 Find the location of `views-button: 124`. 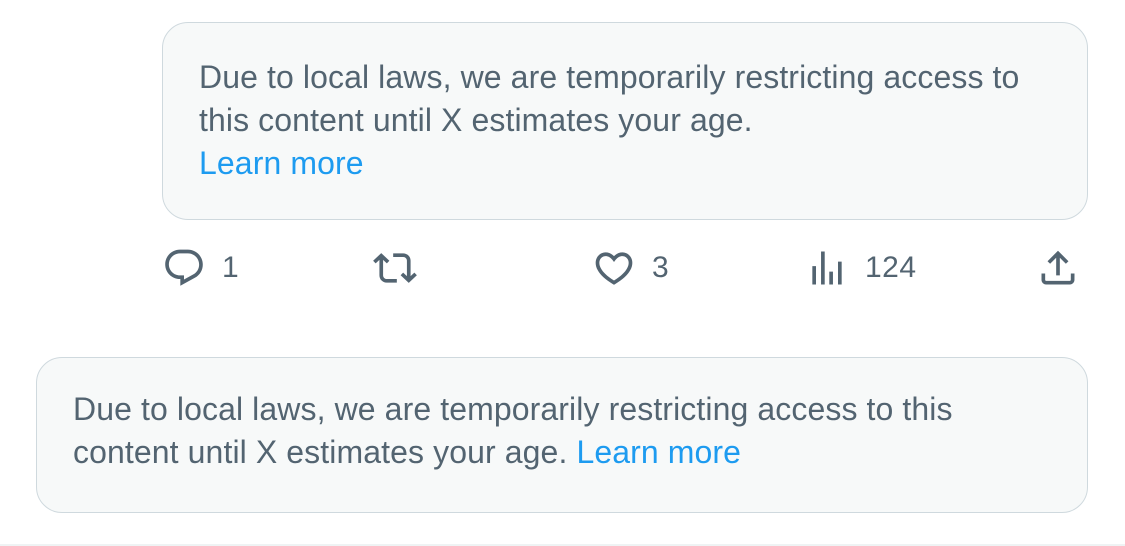

views-button: 124 is located at coordinates (861, 268).